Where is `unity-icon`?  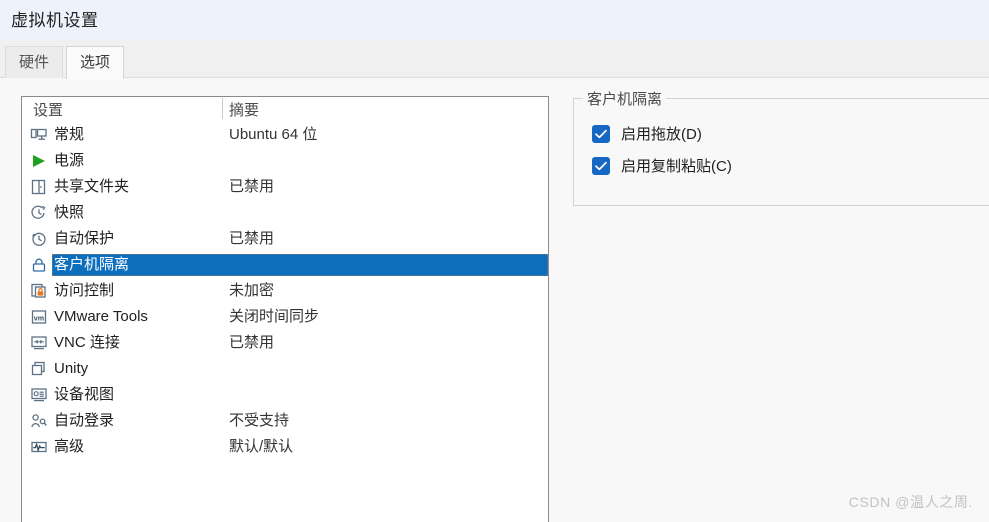
unity-icon is located at coordinates (39, 369).